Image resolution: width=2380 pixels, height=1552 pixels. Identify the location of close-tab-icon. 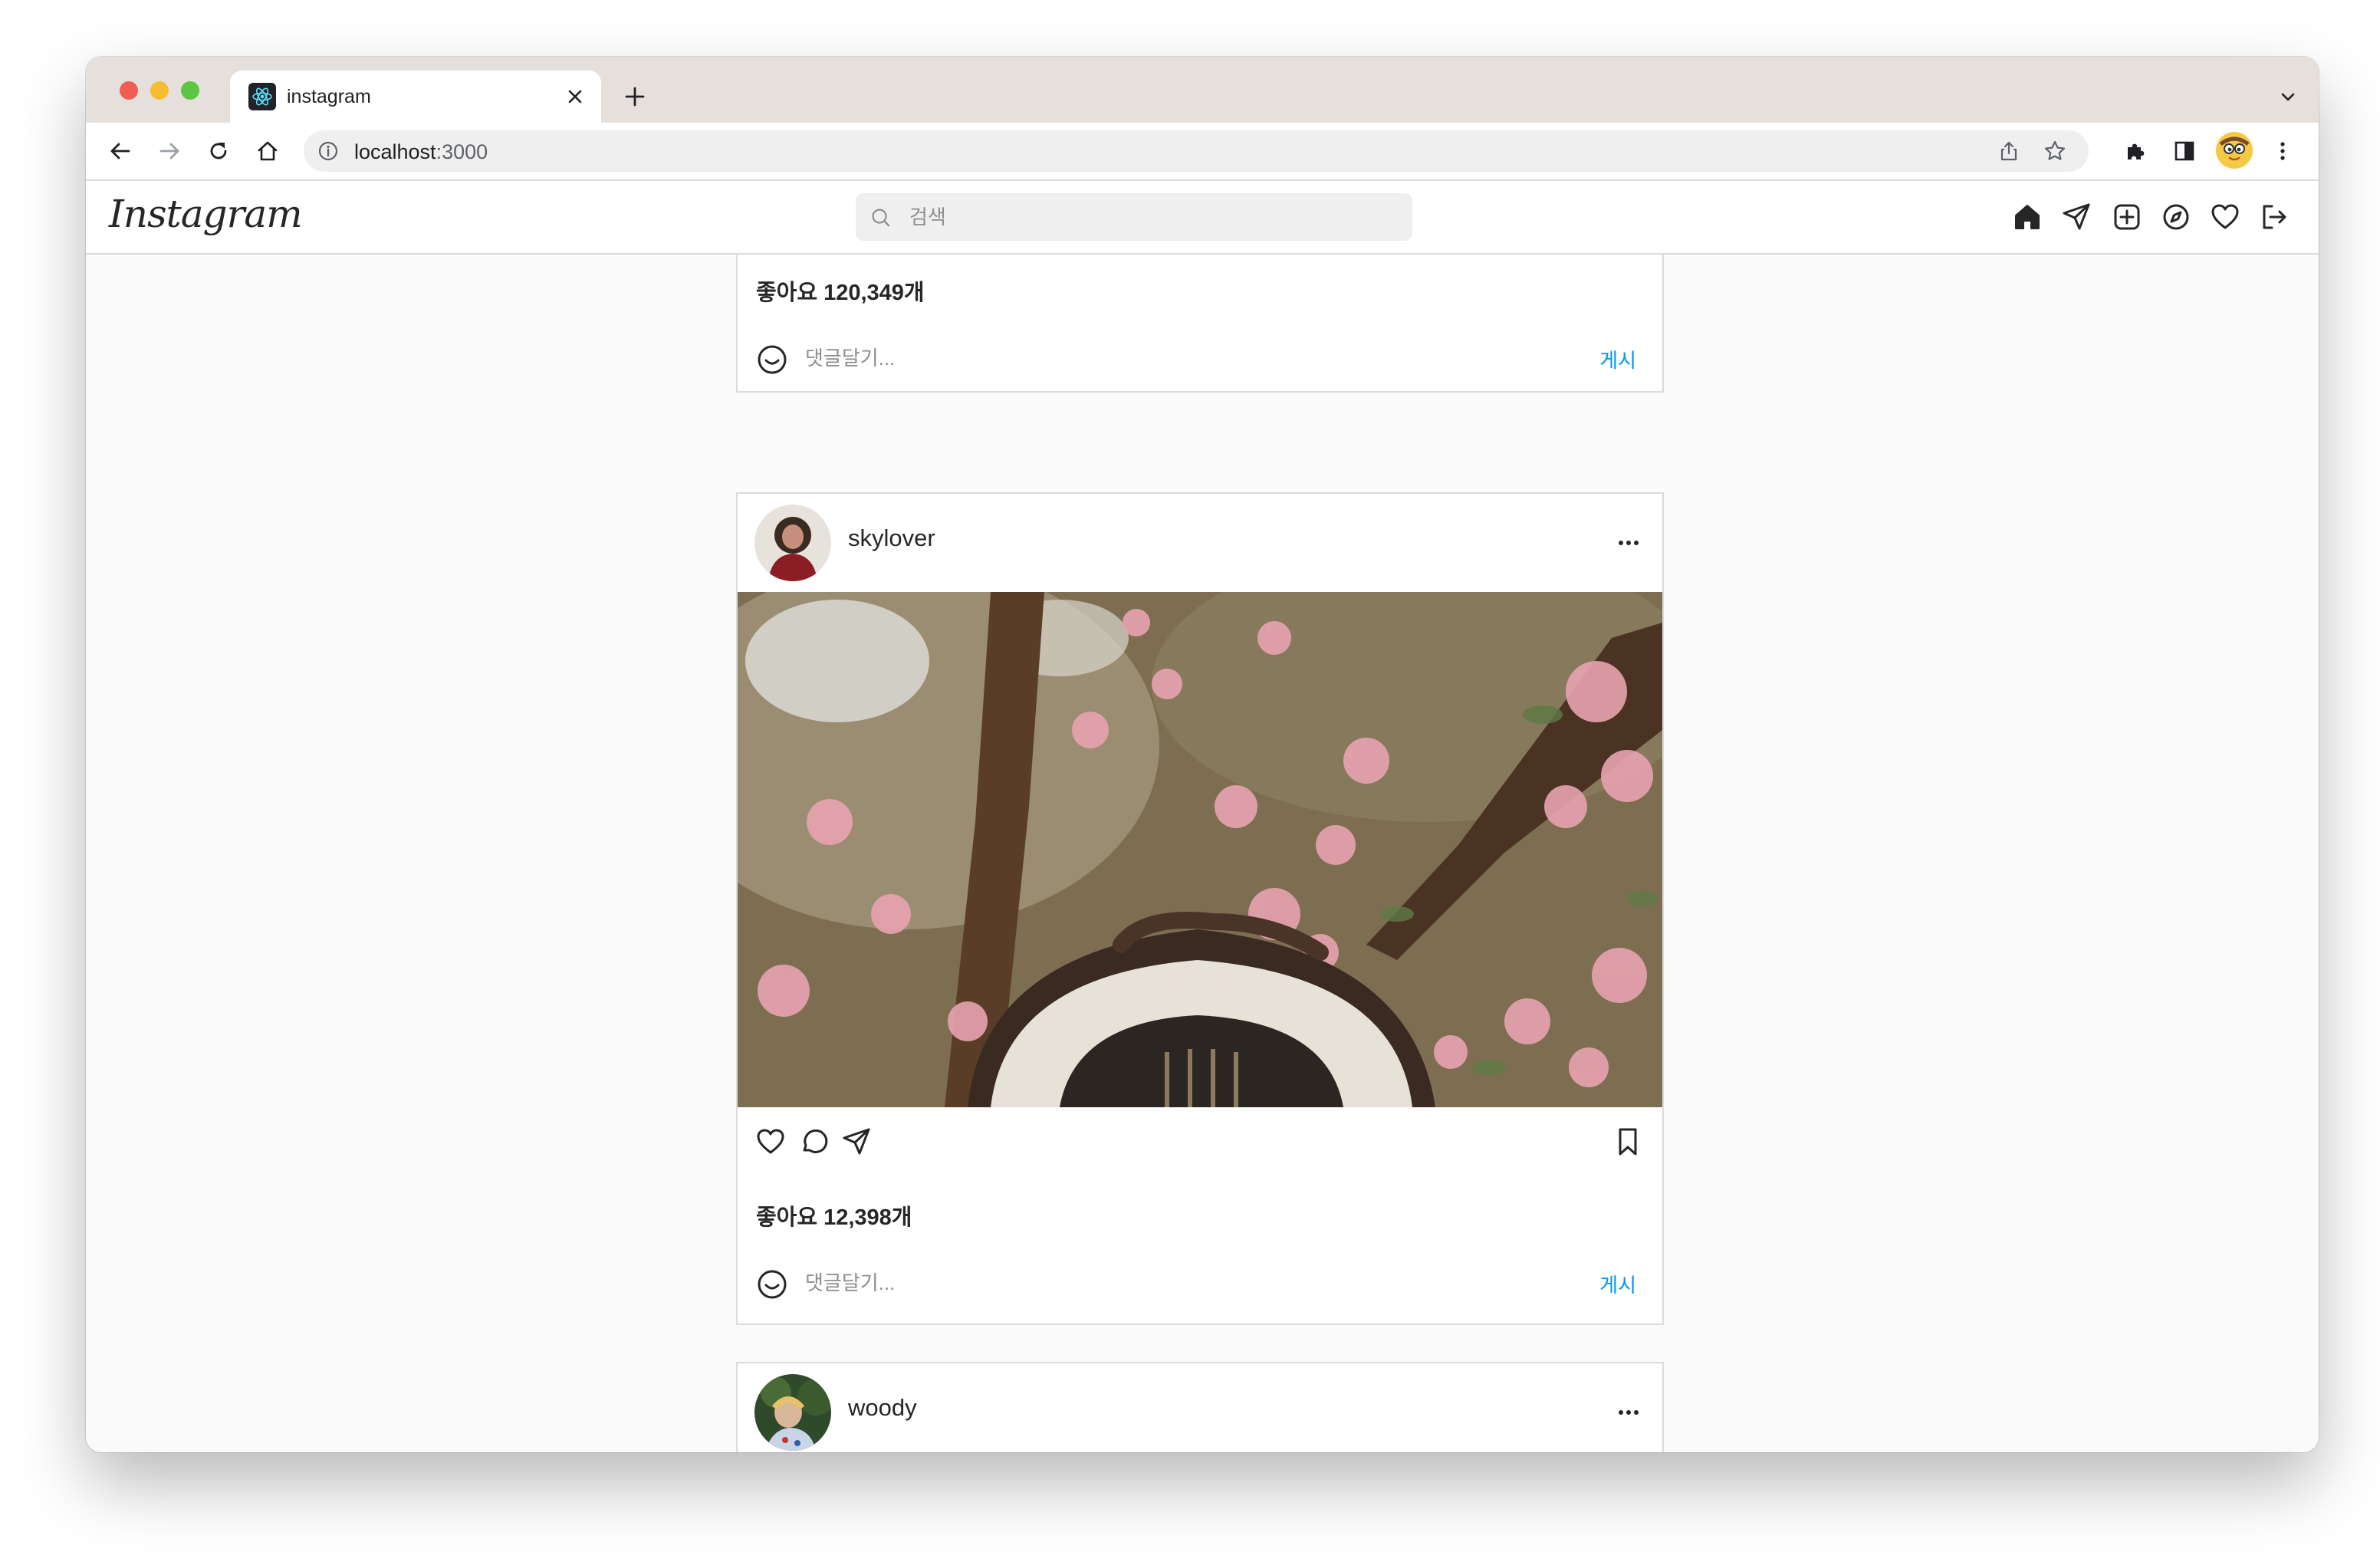
(575, 96).